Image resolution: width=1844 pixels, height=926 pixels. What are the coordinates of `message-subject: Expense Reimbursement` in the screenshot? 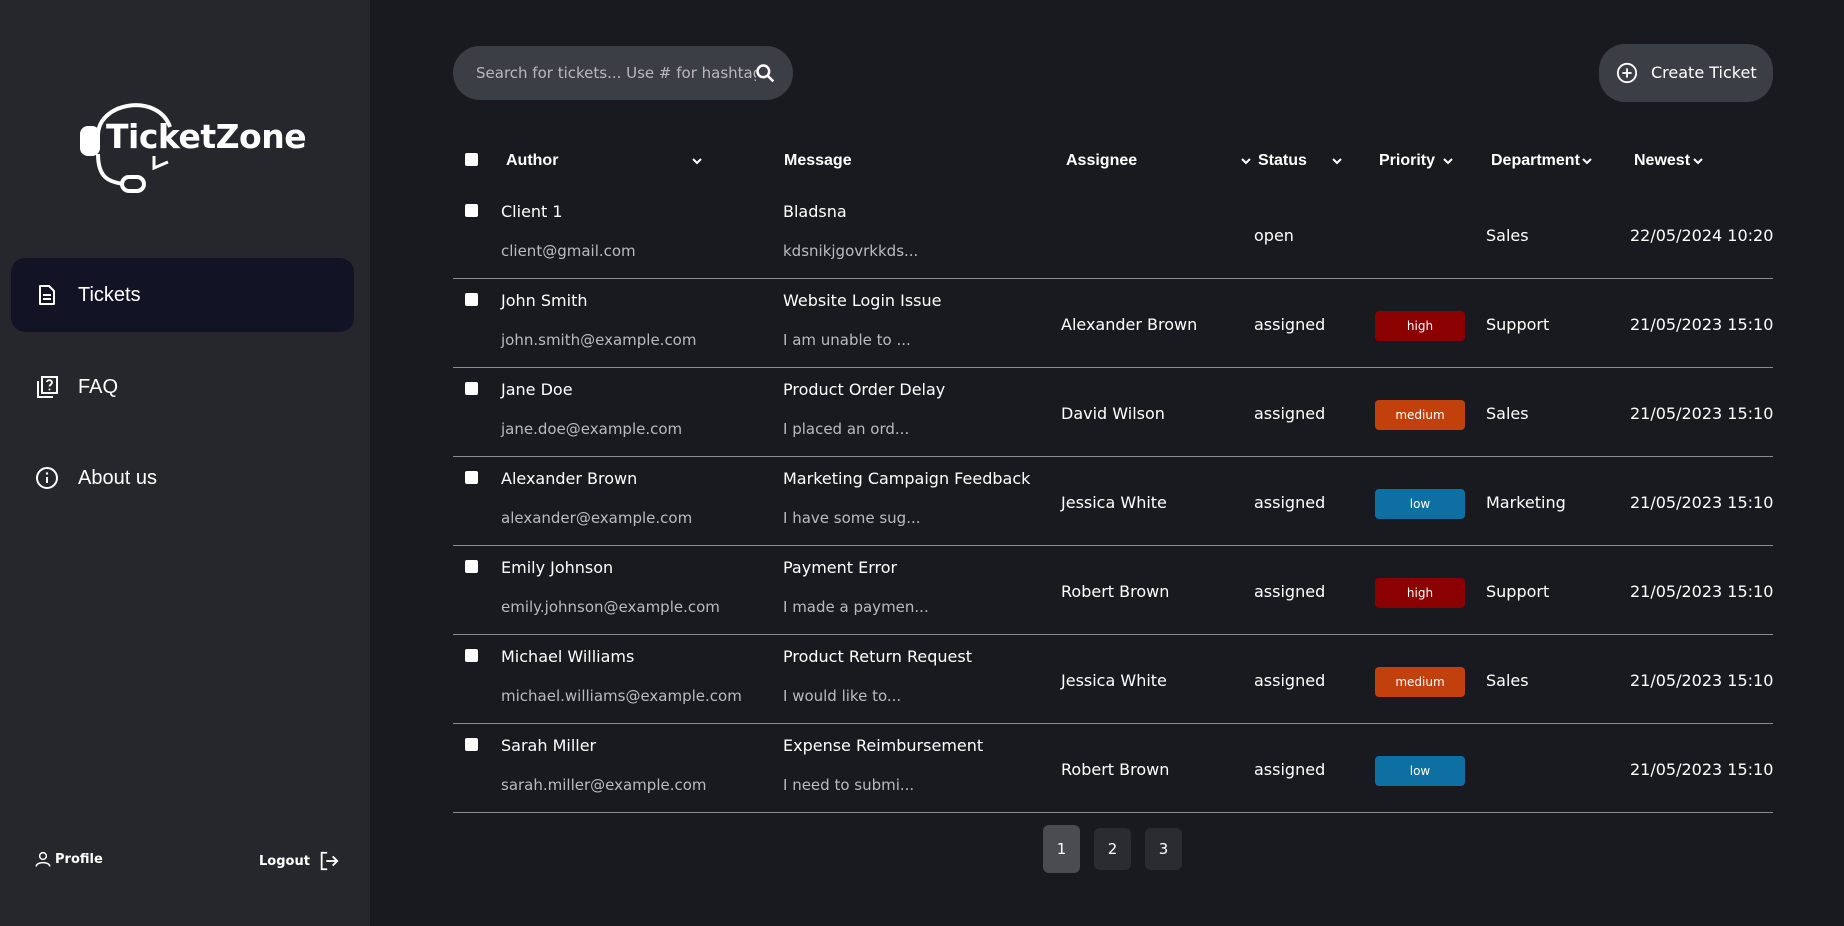 It's located at (883, 745).